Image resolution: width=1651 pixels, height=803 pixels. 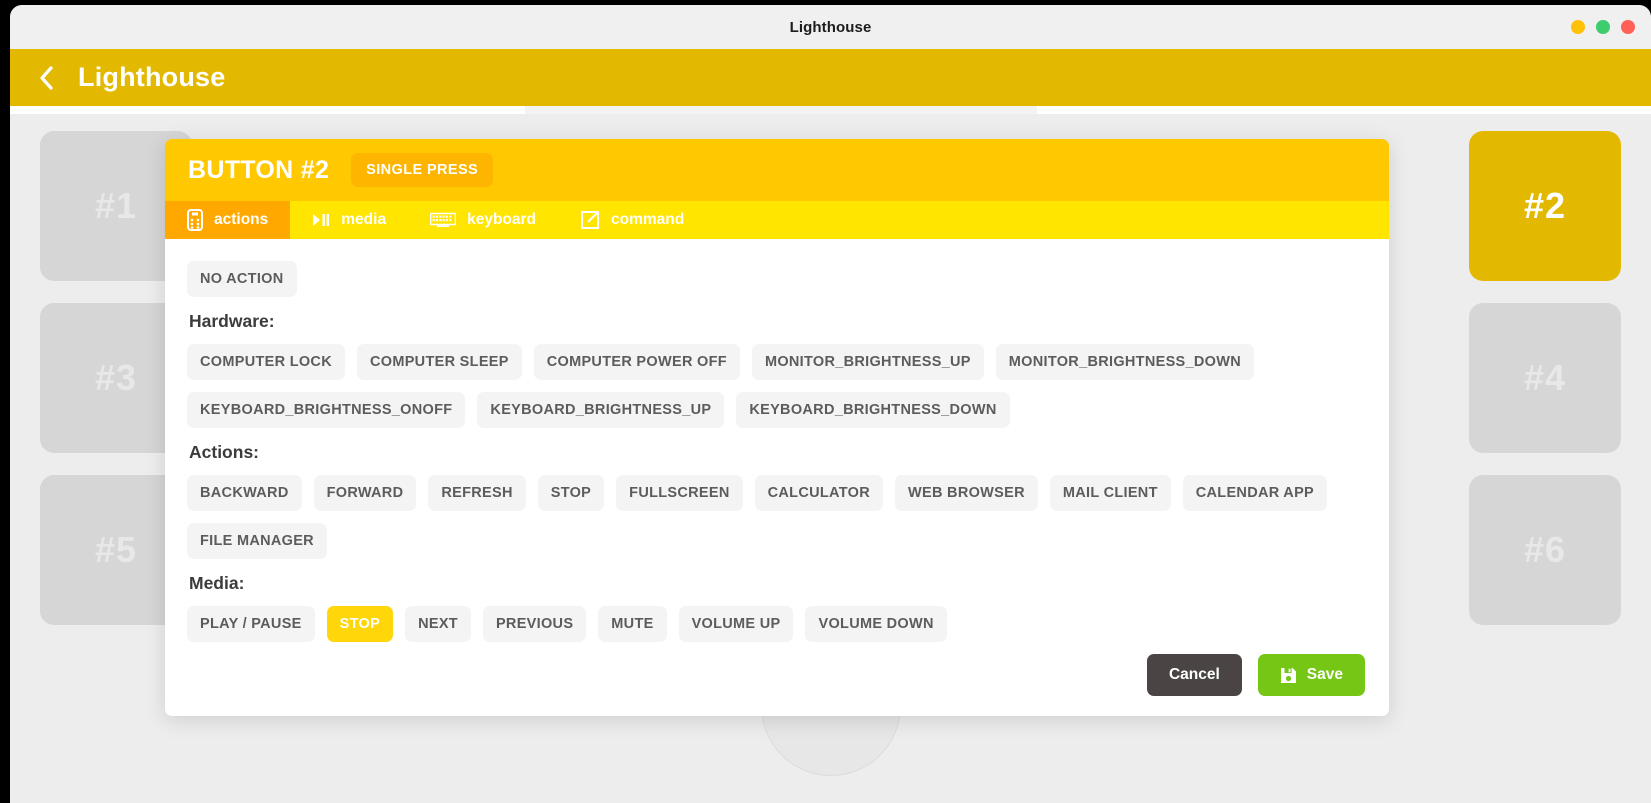 What do you see at coordinates (1110, 493) in the screenshot?
I see `chip-mail-client: MAIL CLIENT` at bounding box center [1110, 493].